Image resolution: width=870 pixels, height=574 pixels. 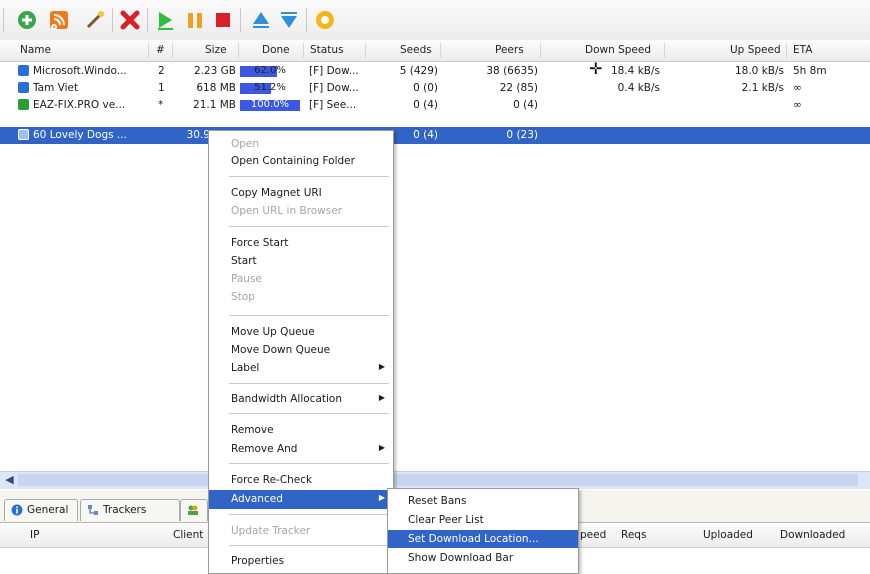 I want to click on create-torrent-icon, so click(x=59, y=20).